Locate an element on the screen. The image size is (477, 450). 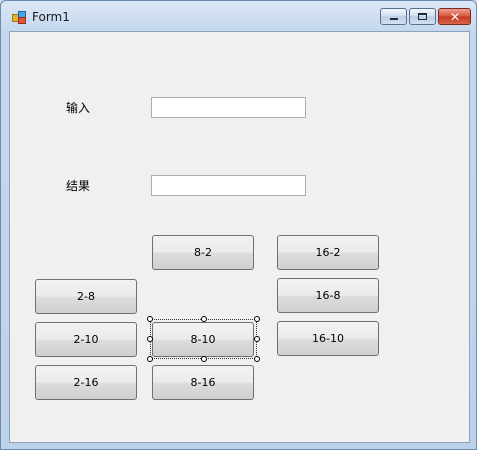
convert-16-8-button: 16-8 is located at coordinates (328, 295).